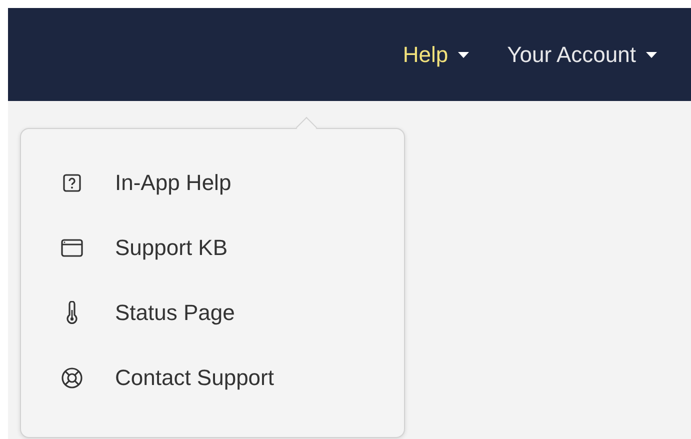  What do you see at coordinates (72, 248) in the screenshot?
I see `window-icon` at bounding box center [72, 248].